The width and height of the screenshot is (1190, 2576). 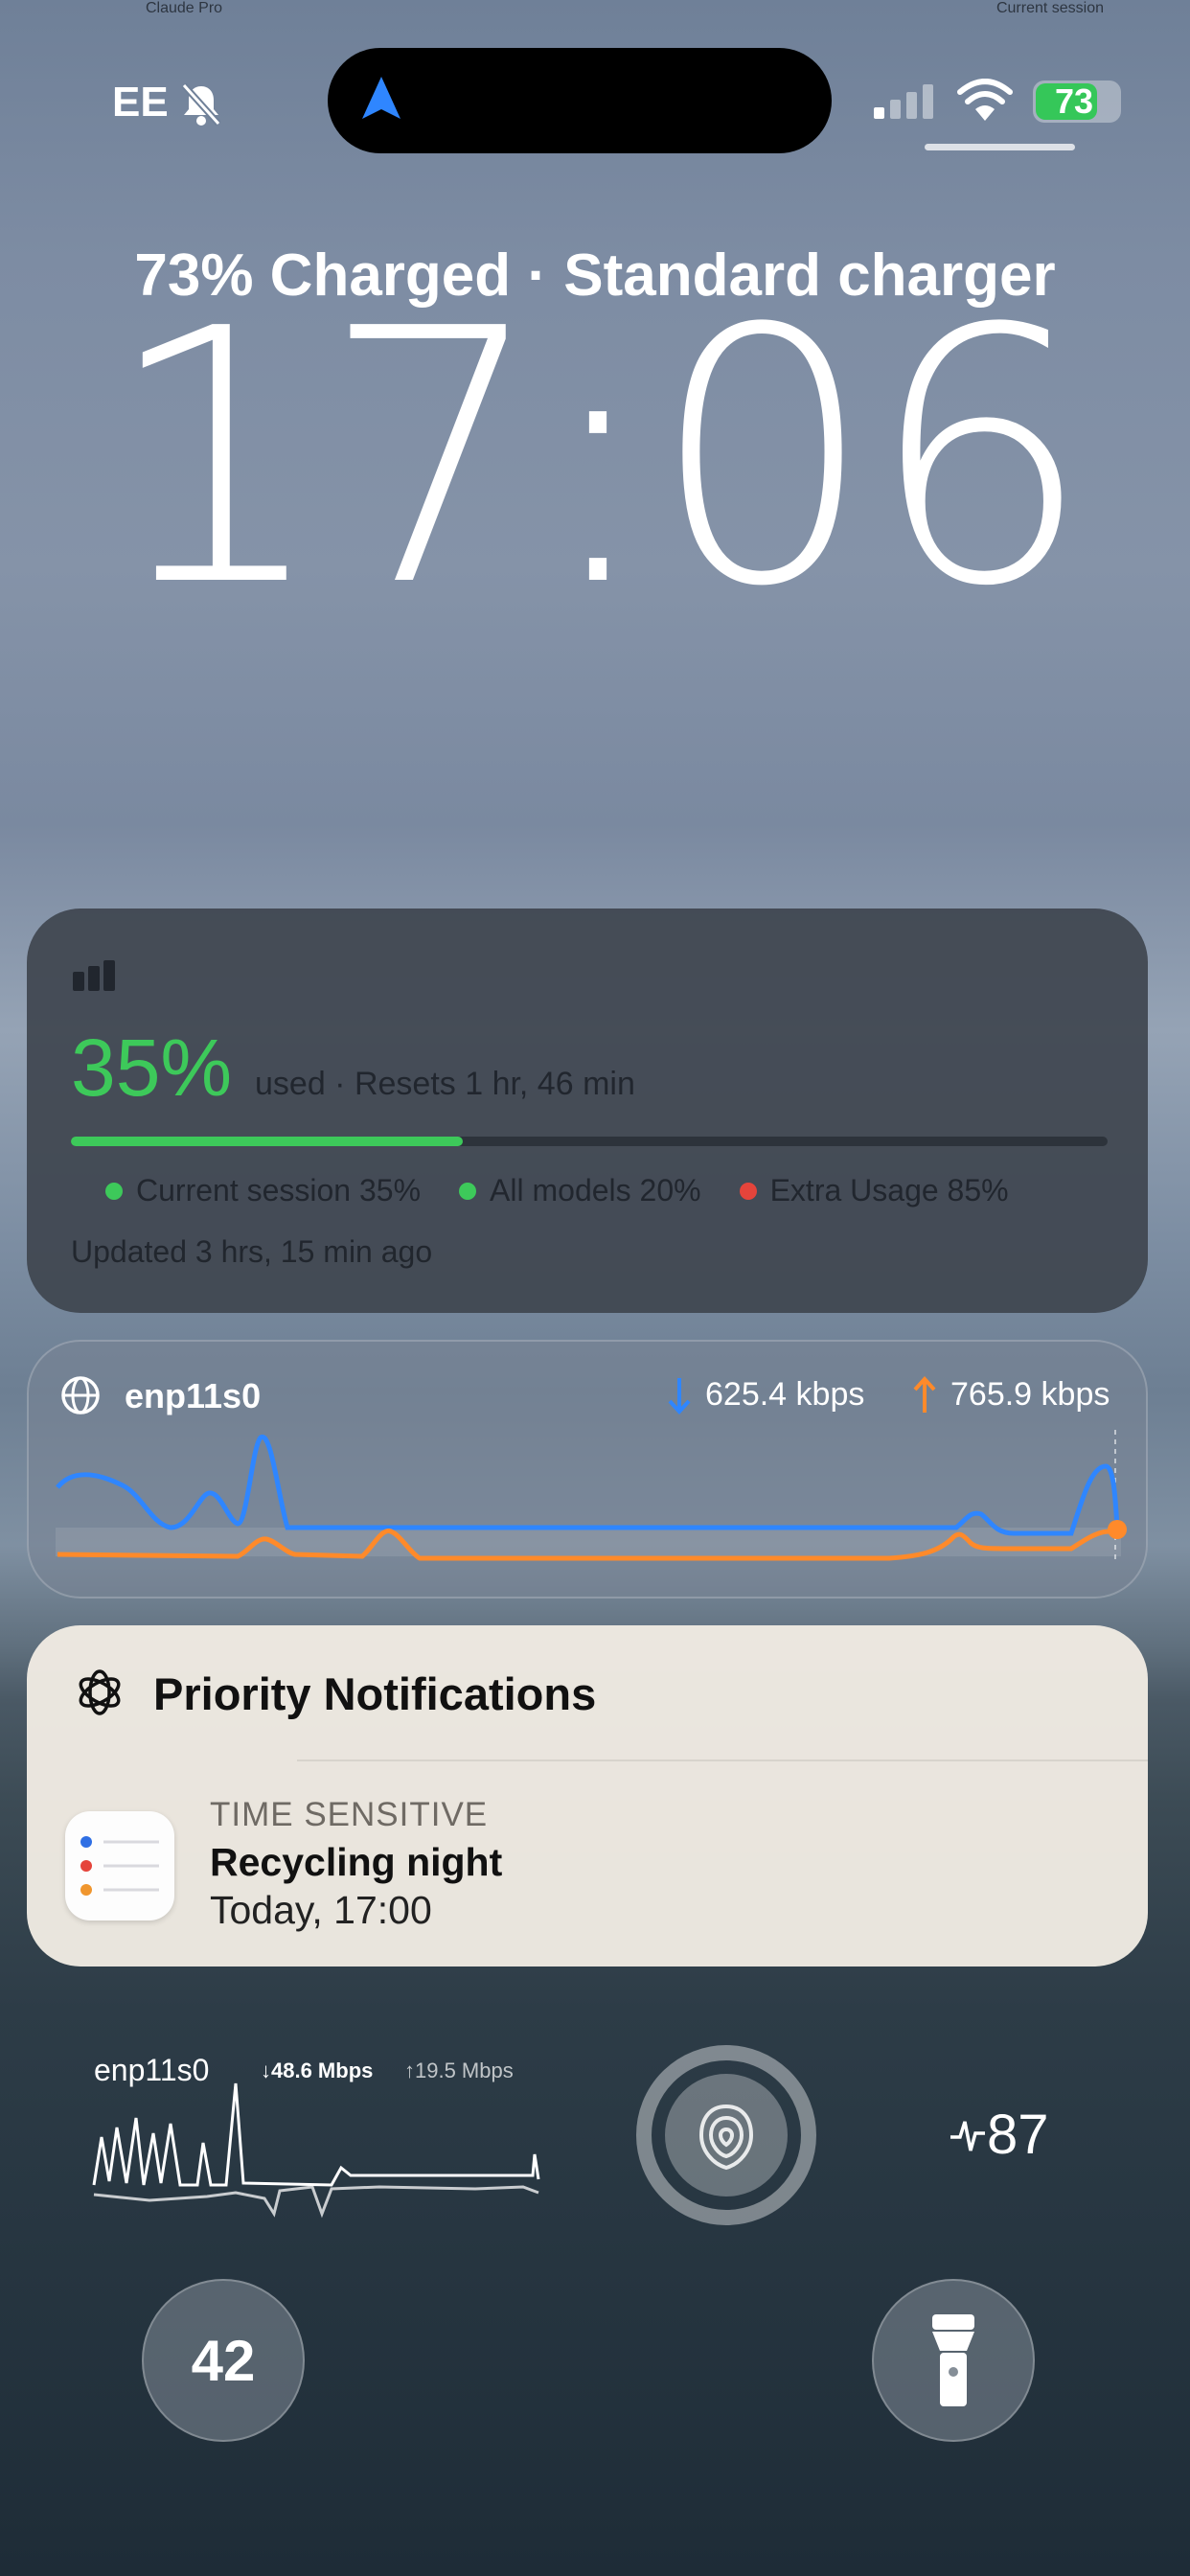 What do you see at coordinates (1000, 147) in the screenshot?
I see `status-indicator-line` at bounding box center [1000, 147].